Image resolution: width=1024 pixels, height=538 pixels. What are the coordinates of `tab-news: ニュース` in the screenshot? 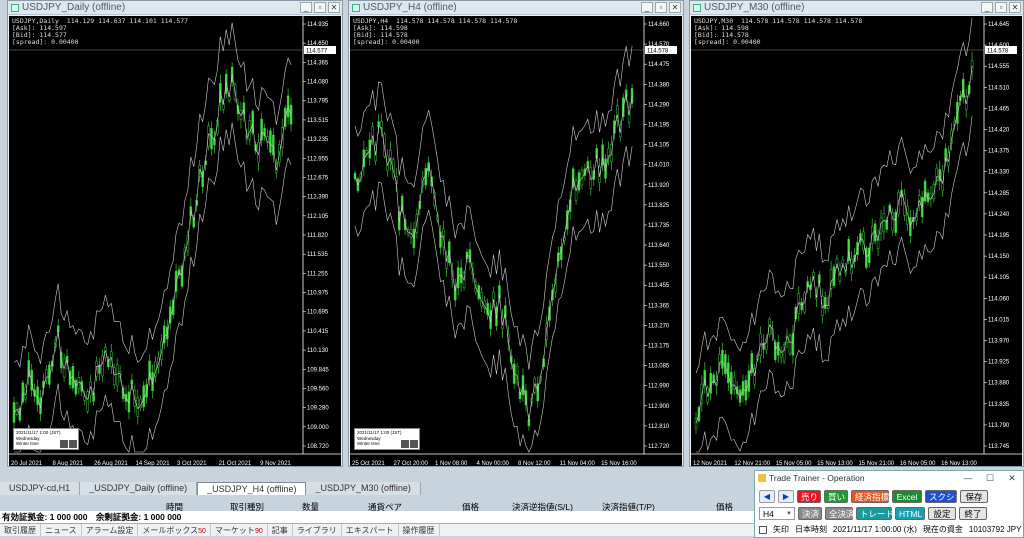 It's located at (61, 530).